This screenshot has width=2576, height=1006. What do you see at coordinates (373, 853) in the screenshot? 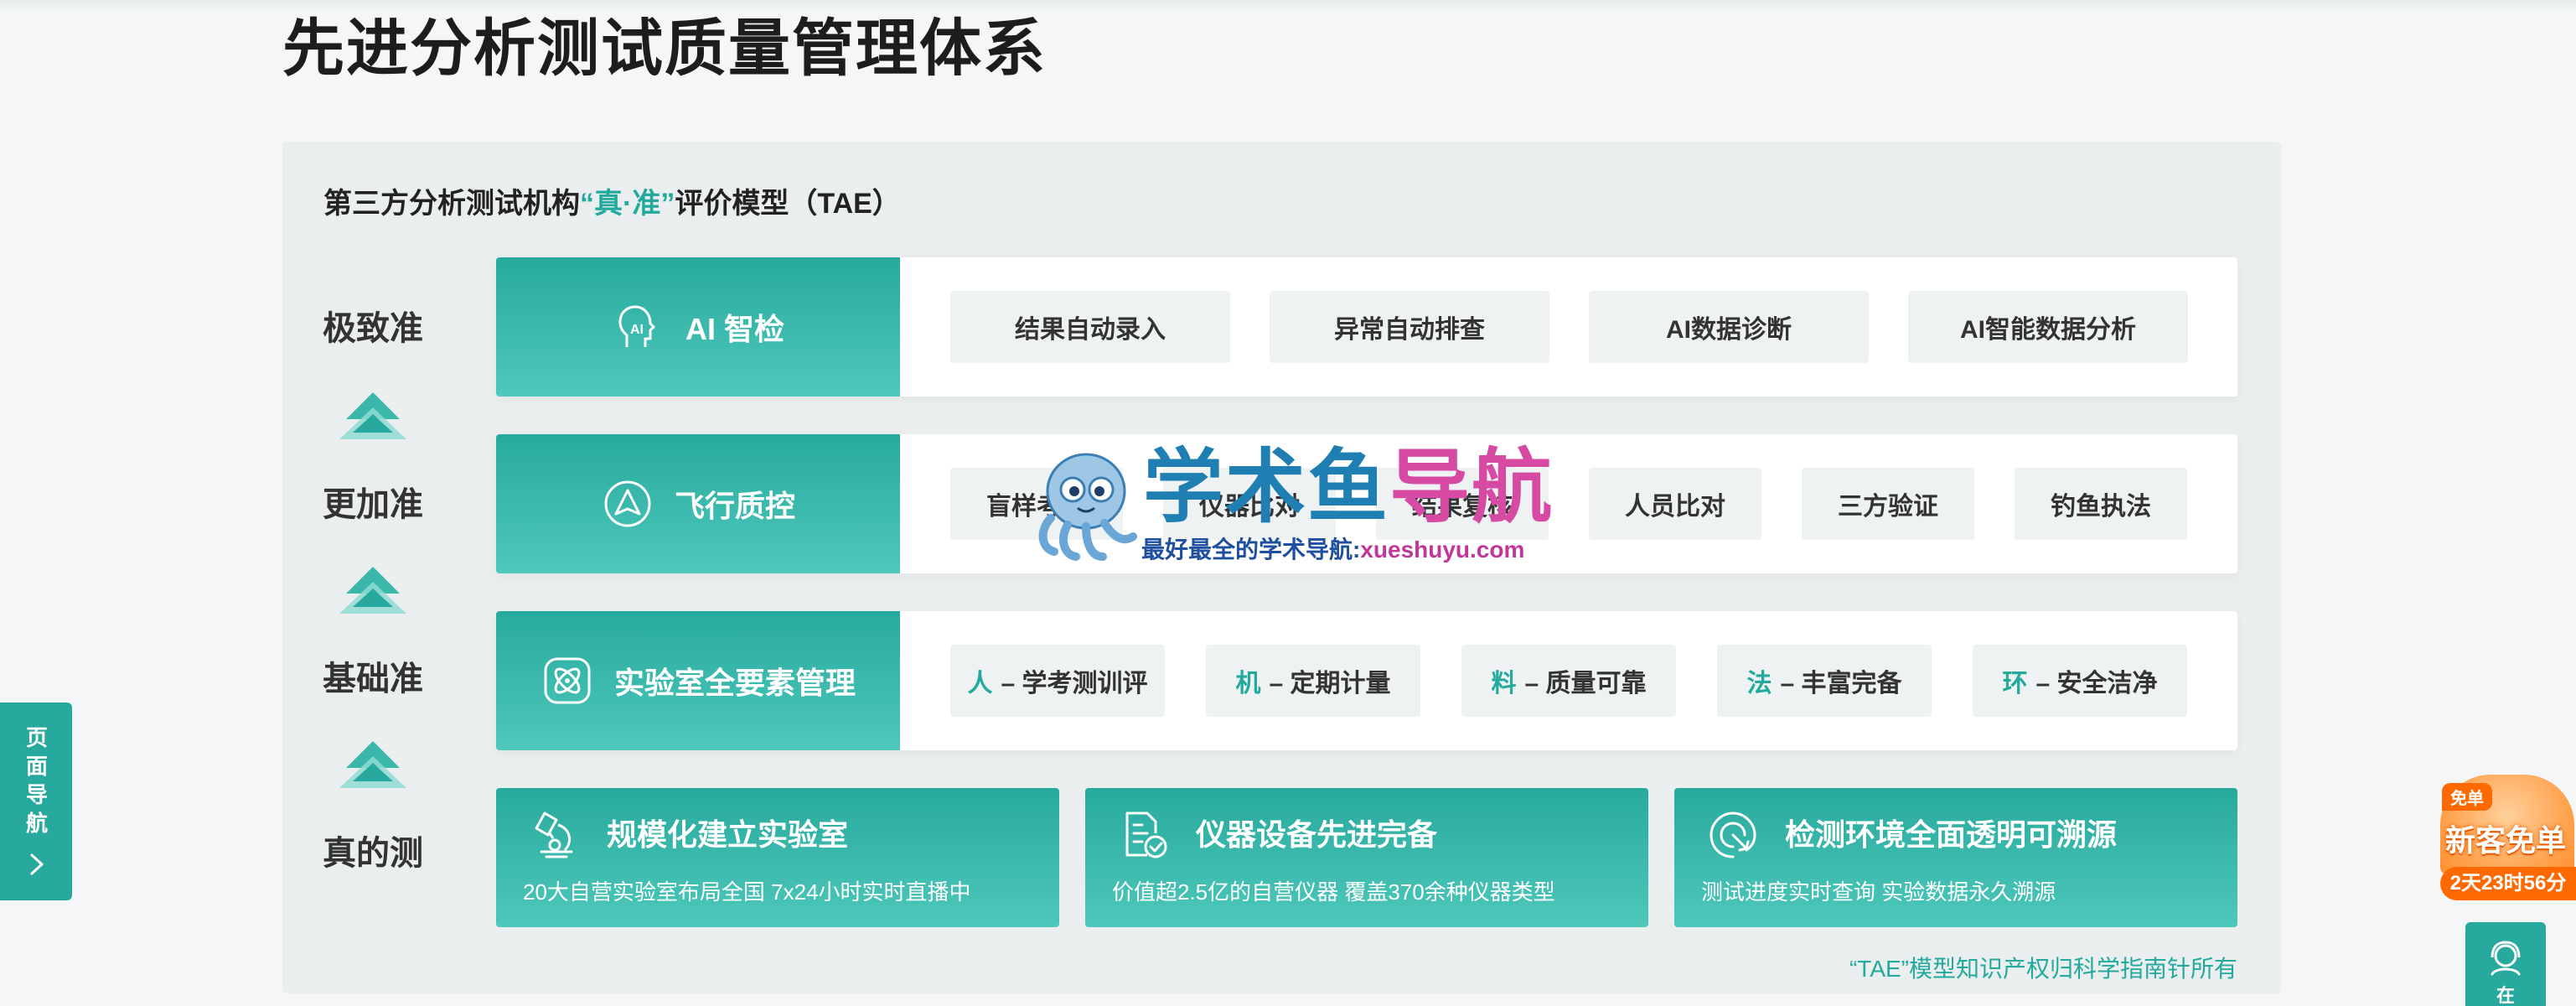
I see `level-label-4: 真的测` at bounding box center [373, 853].